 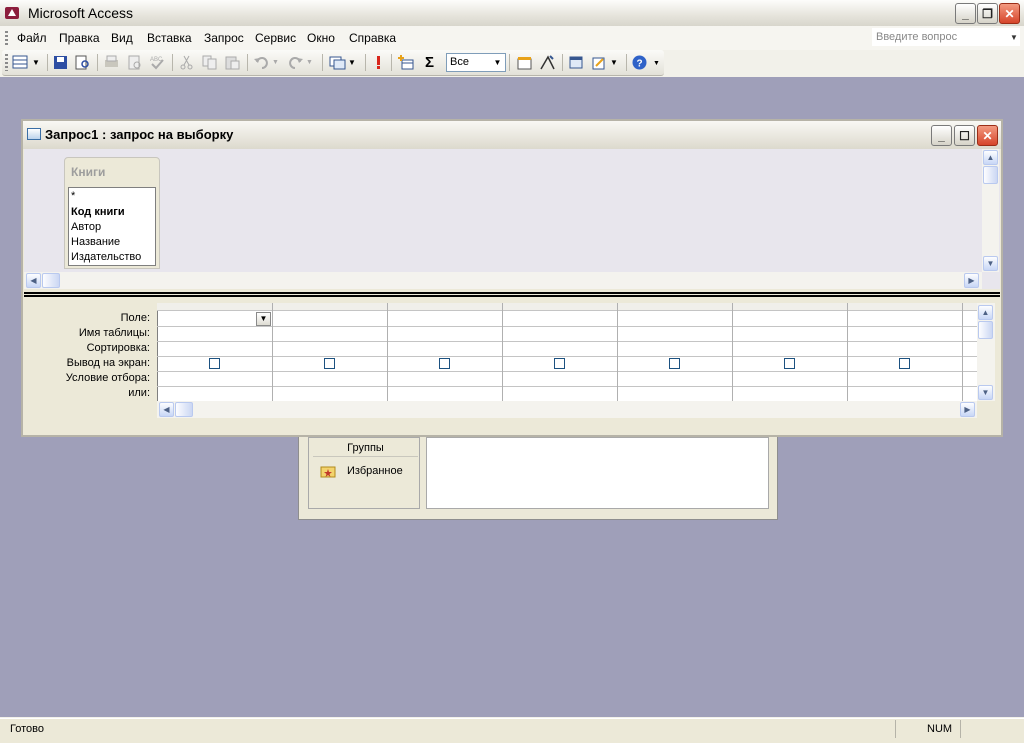 What do you see at coordinates (224, 38) in the screenshot?
I see `menu-query: Запрос` at bounding box center [224, 38].